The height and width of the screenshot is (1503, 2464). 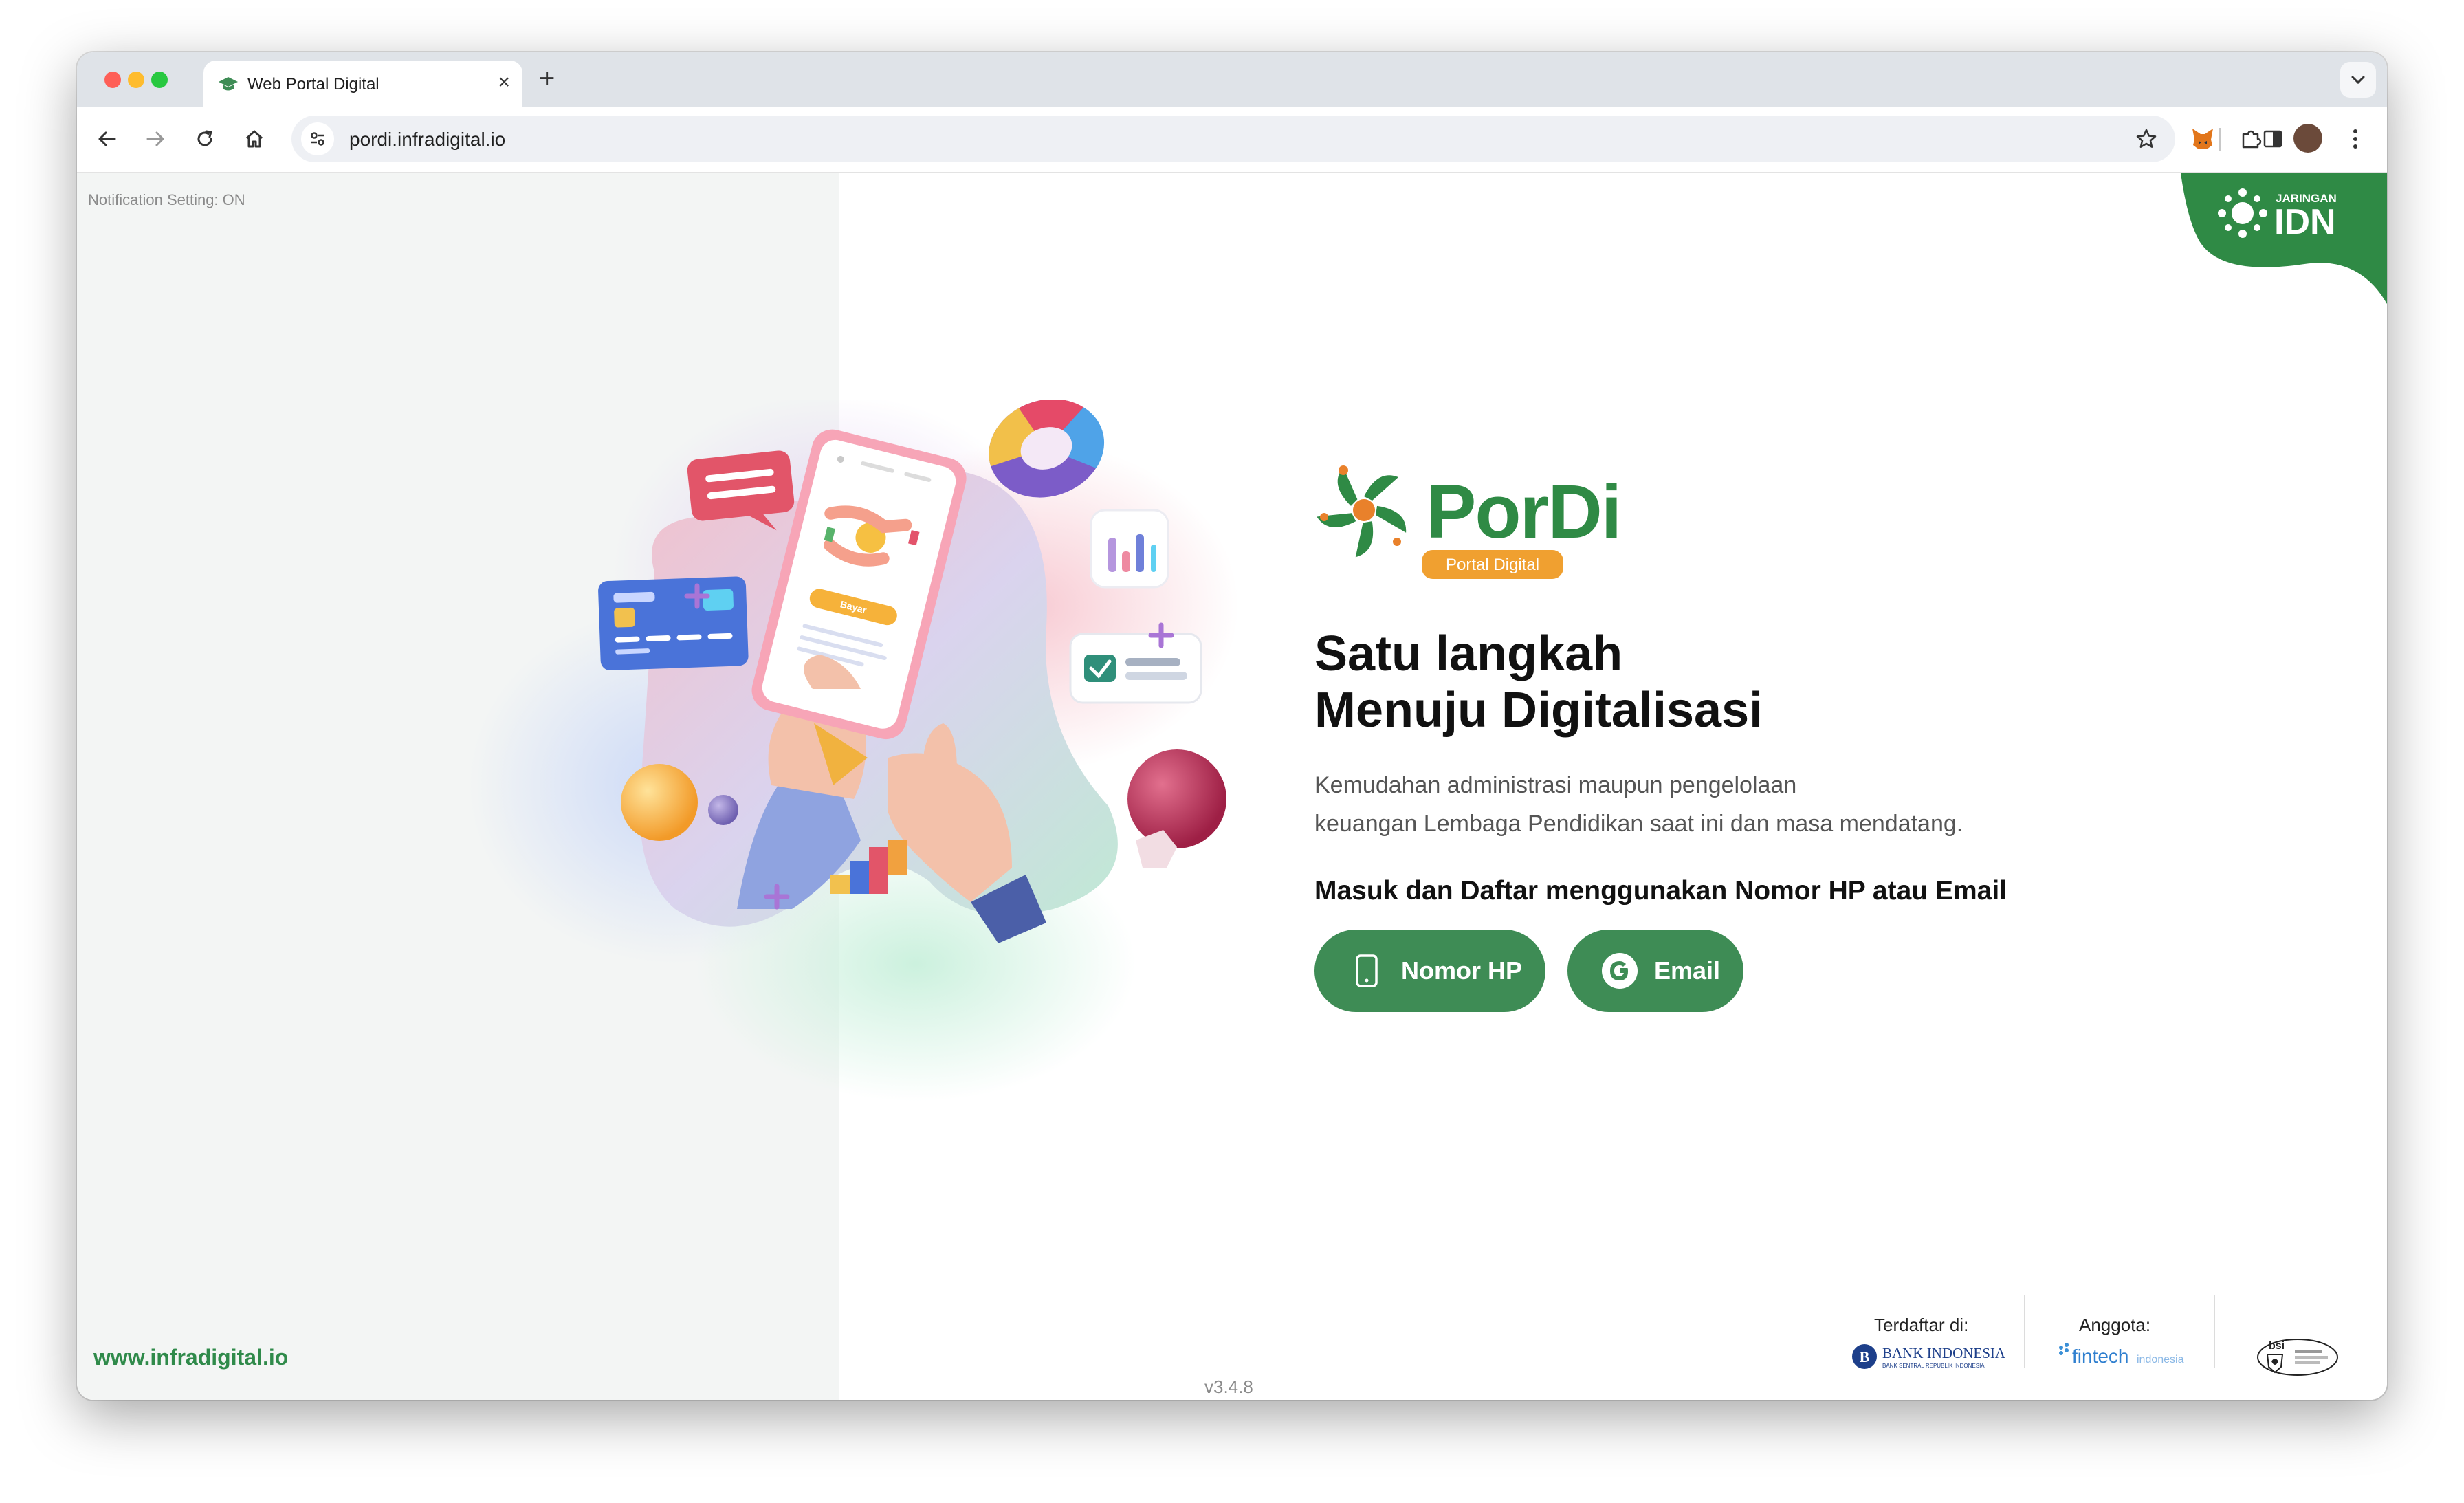 What do you see at coordinates (1523, 512) in the screenshot?
I see `logo-wordmark: PorDi` at bounding box center [1523, 512].